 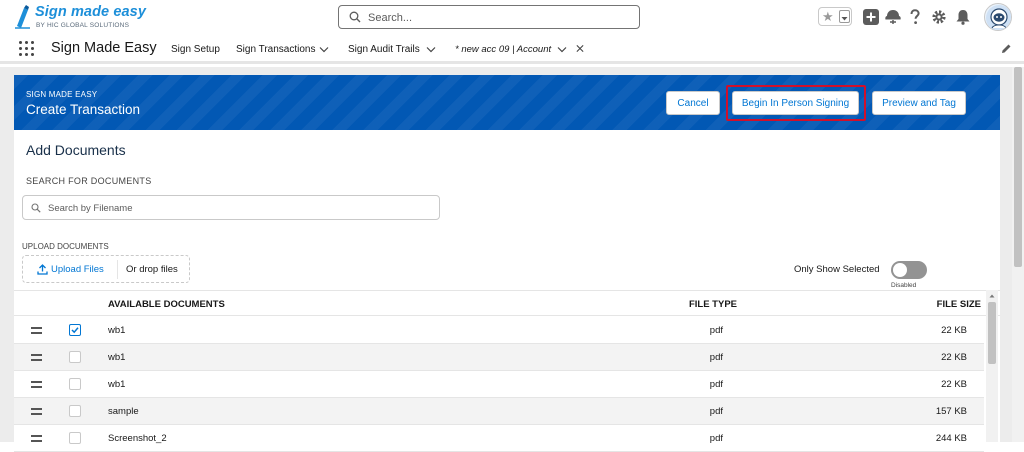 What do you see at coordinates (939, 17) in the screenshot?
I see `setup-gear-icon` at bounding box center [939, 17].